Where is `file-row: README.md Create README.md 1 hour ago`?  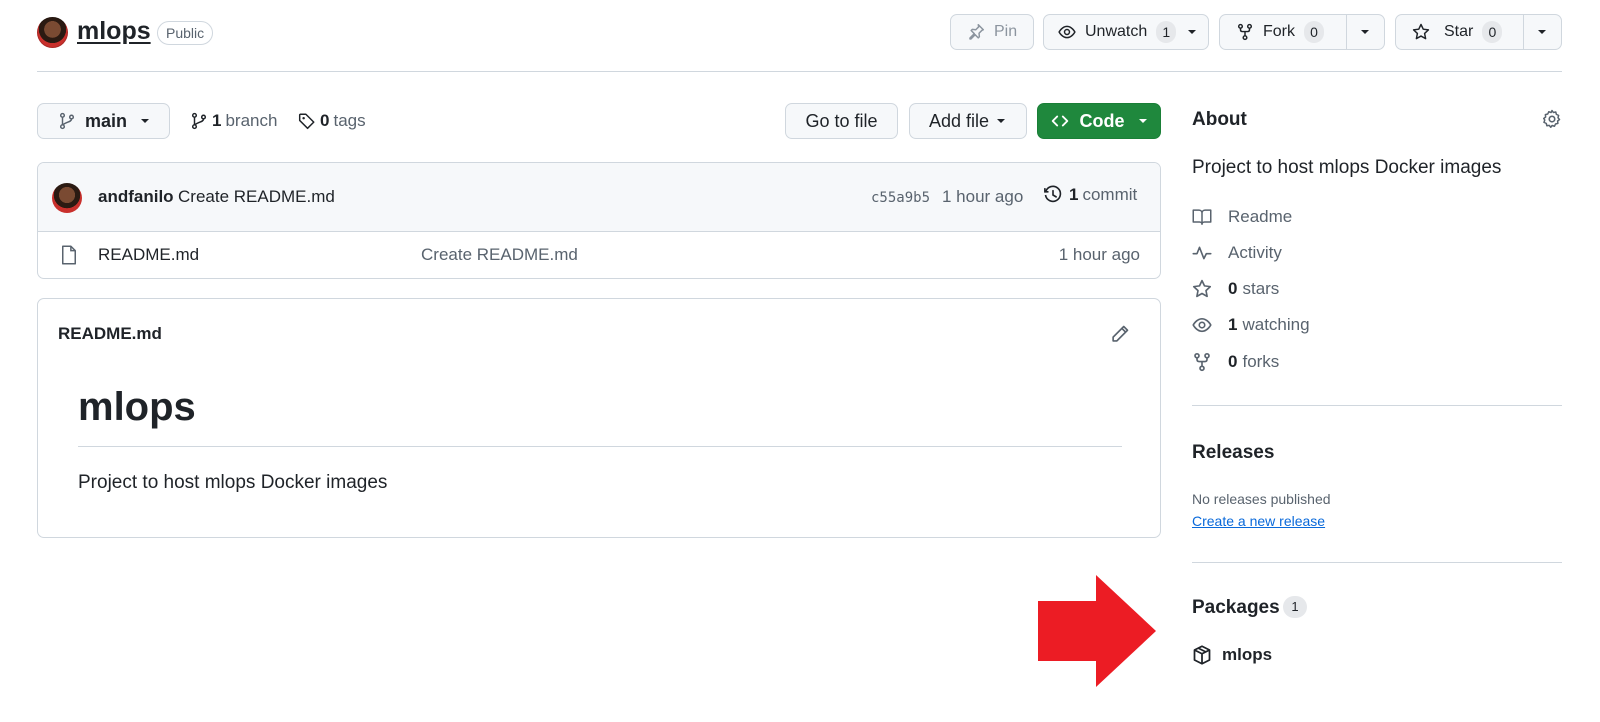
file-row: README.md Create README.md 1 hour ago is located at coordinates (599, 254).